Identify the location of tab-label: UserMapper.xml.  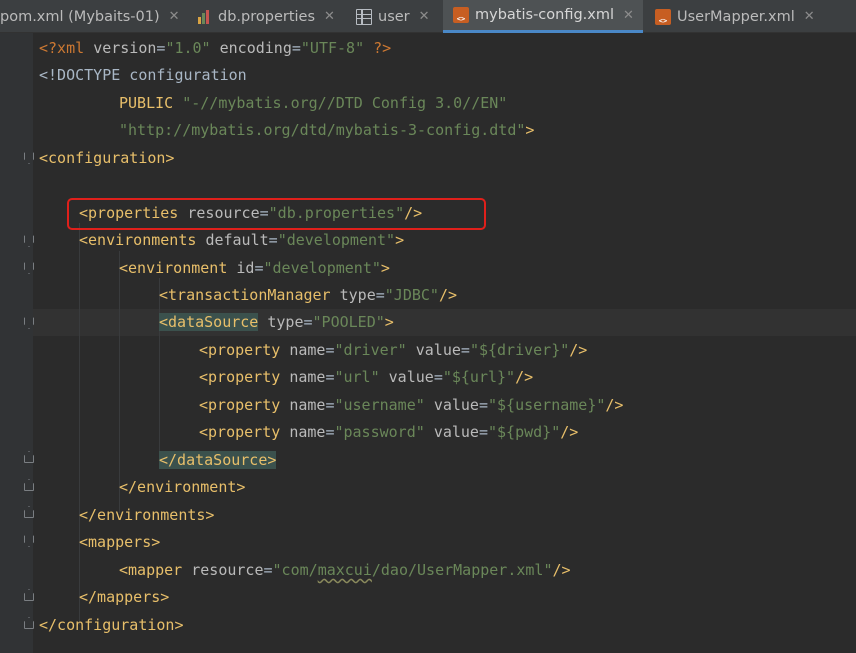
(736, 16).